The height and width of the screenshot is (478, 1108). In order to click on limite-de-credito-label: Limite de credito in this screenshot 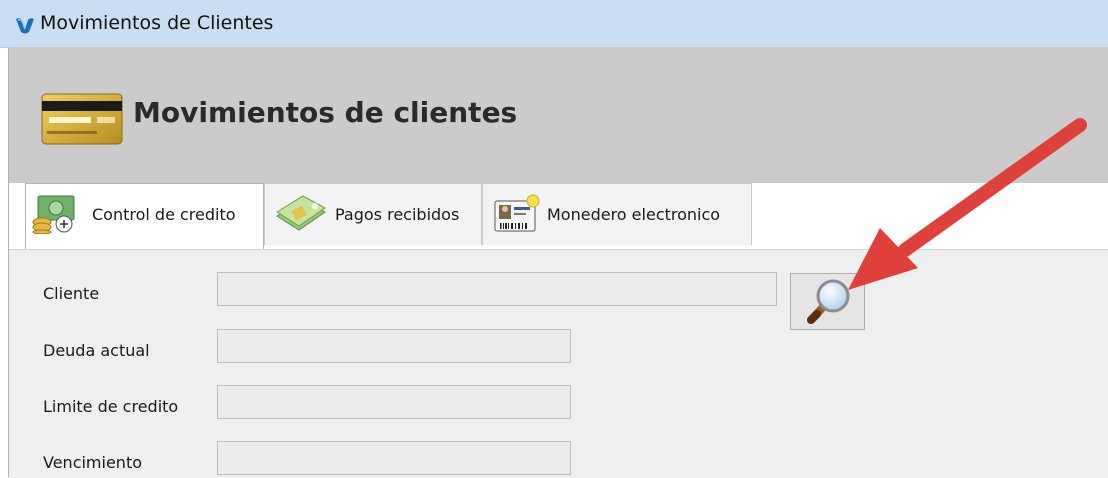, I will do `click(111, 406)`.